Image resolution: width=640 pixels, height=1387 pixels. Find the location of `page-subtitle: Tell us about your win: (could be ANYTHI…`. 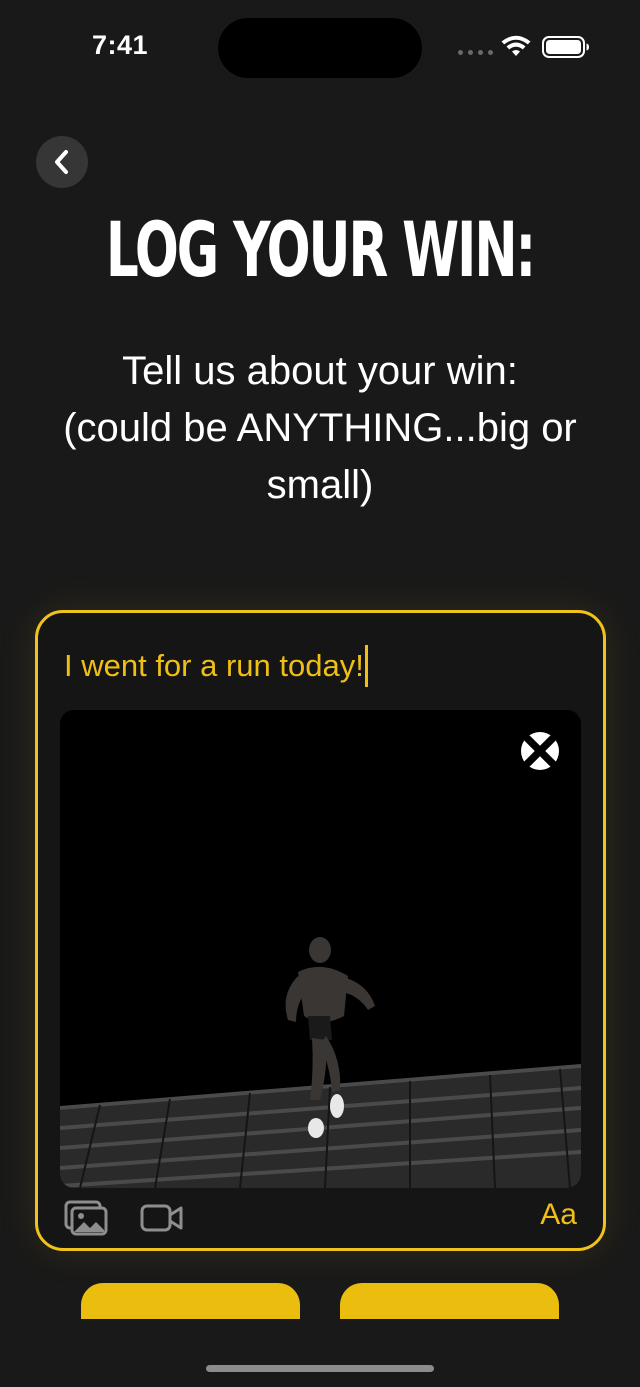

page-subtitle: Tell us about your win: (could be ANYTHI… is located at coordinates (320, 428).